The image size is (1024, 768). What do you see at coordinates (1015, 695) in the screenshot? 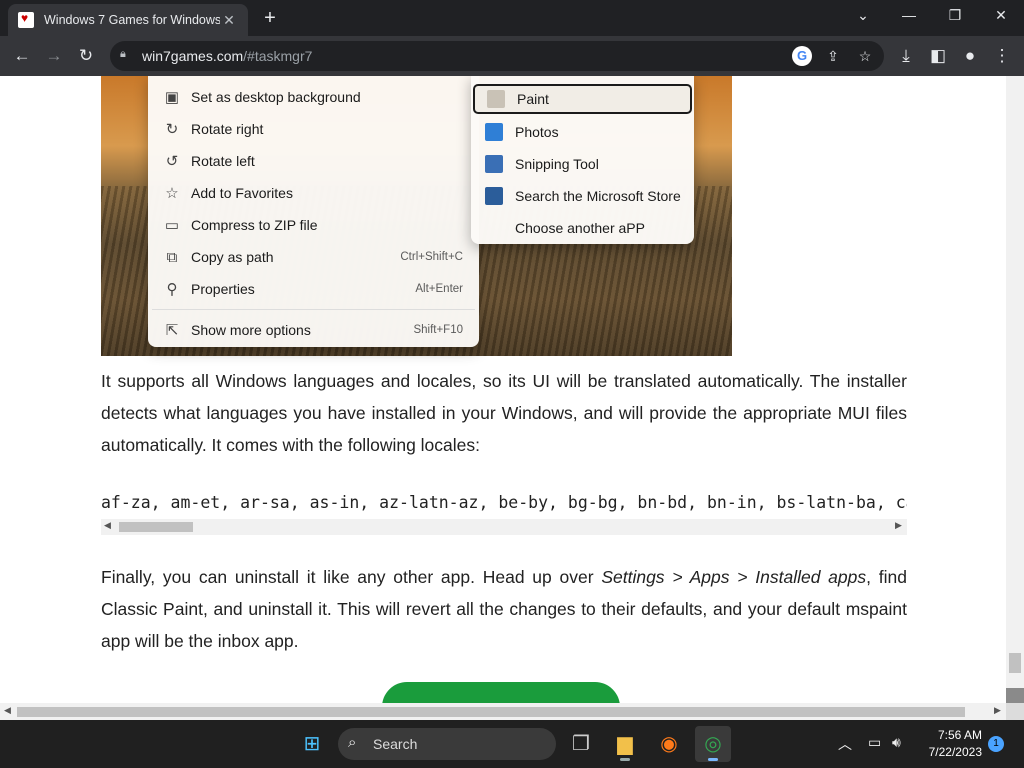
I see `scroll-down-arrow-icon` at bounding box center [1015, 695].